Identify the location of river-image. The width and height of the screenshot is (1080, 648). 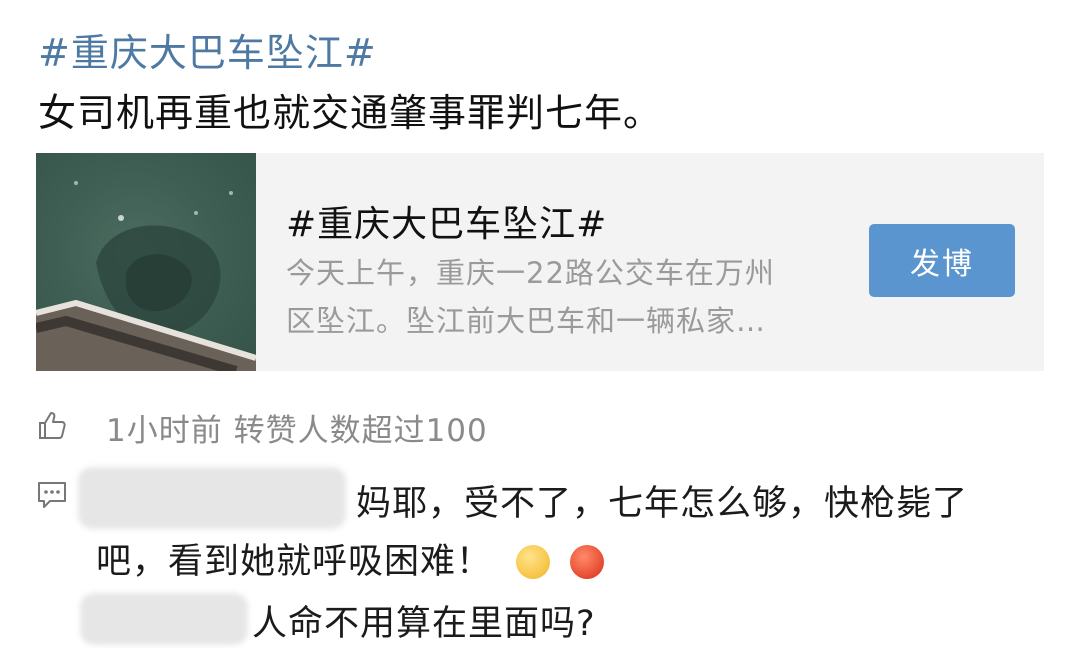
(146, 276).